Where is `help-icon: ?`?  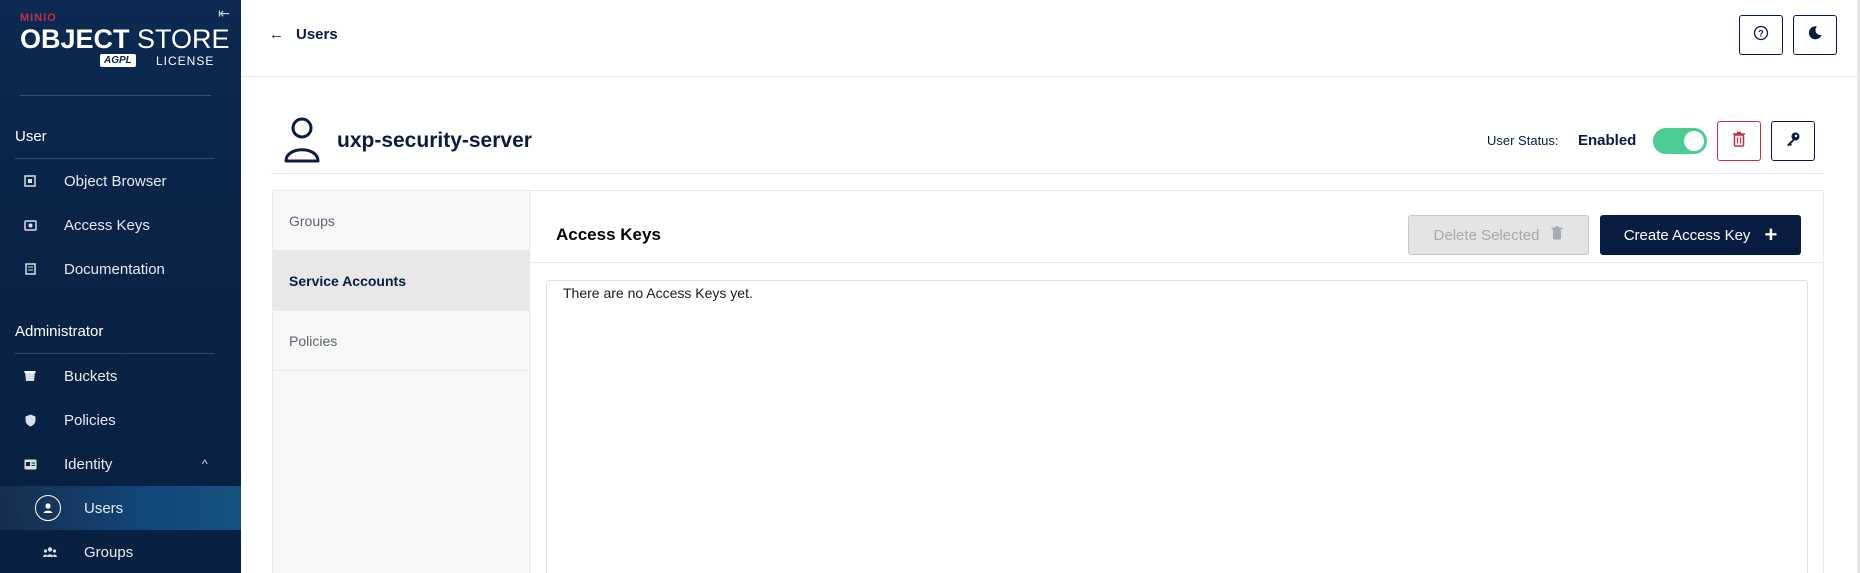
help-icon: ? is located at coordinates (1761, 35).